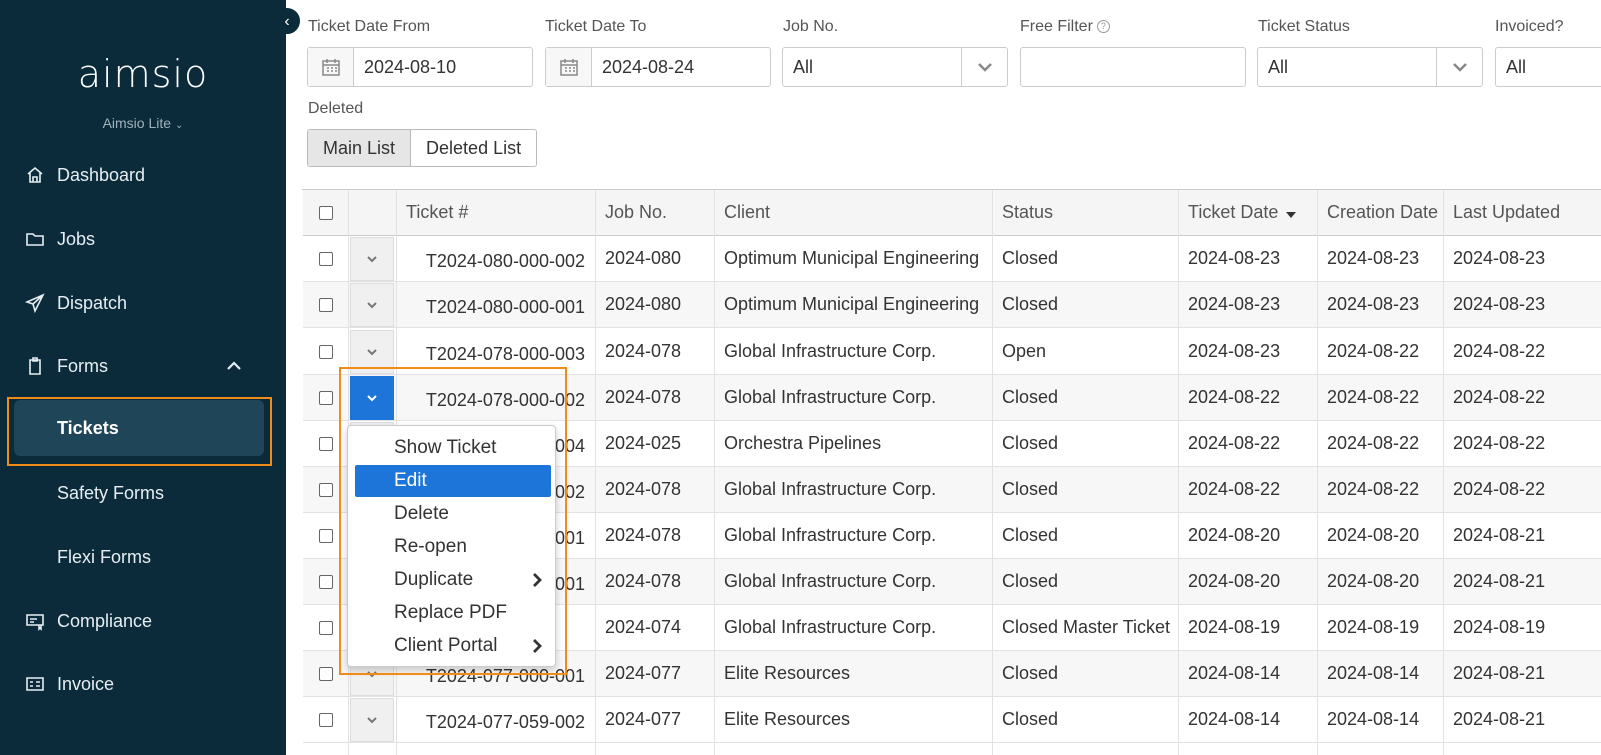 This screenshot has height=755, width=1601. I want to click on status-cell: Open, so click(1024, 351).